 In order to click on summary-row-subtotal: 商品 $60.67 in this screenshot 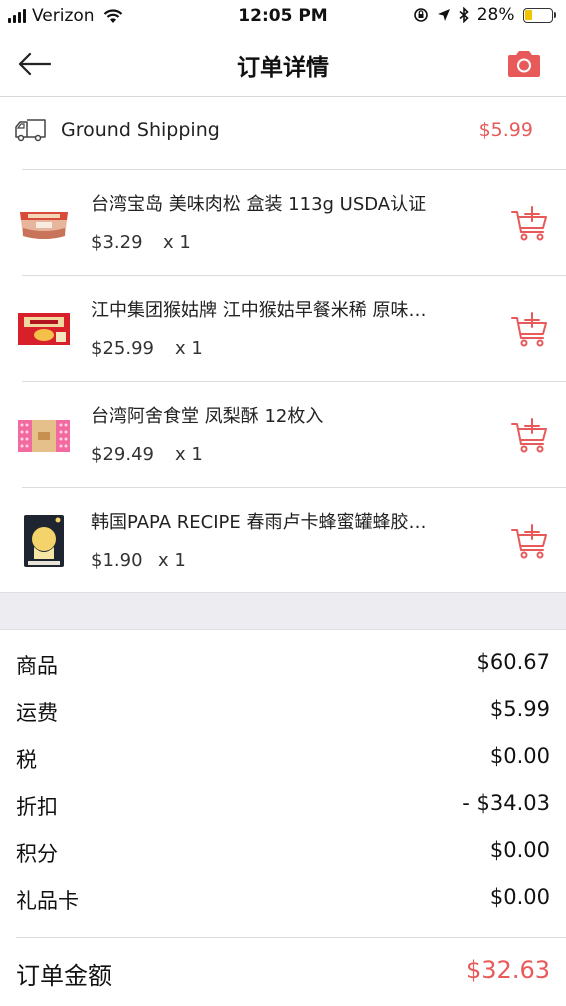, I will do `click(283, 665)`.